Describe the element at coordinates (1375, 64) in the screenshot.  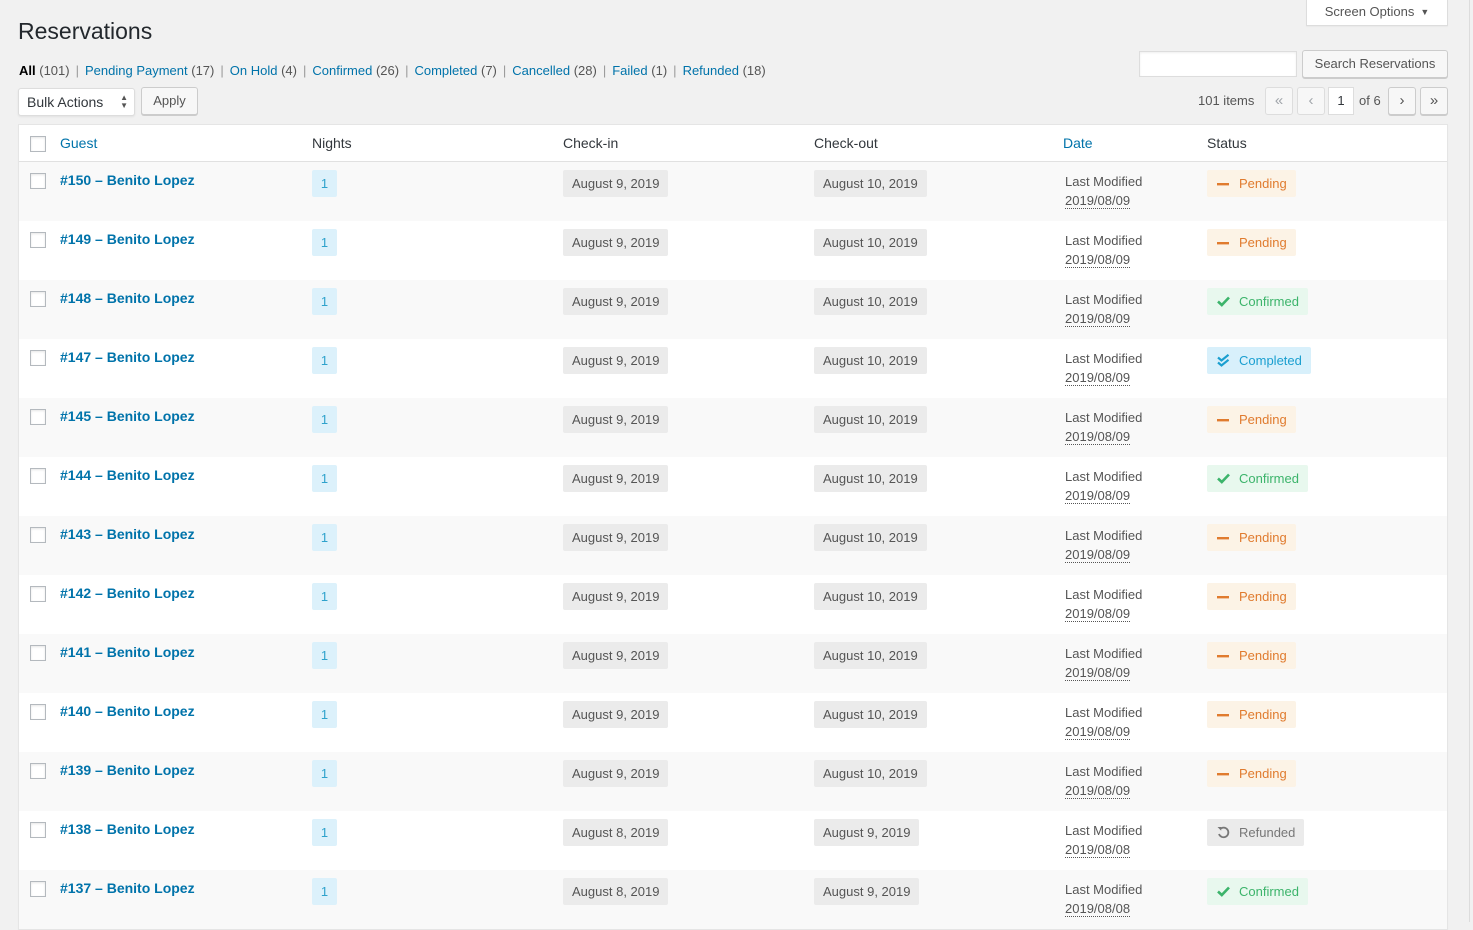
I see `search-reservations-button: Search Reservations` at that location.